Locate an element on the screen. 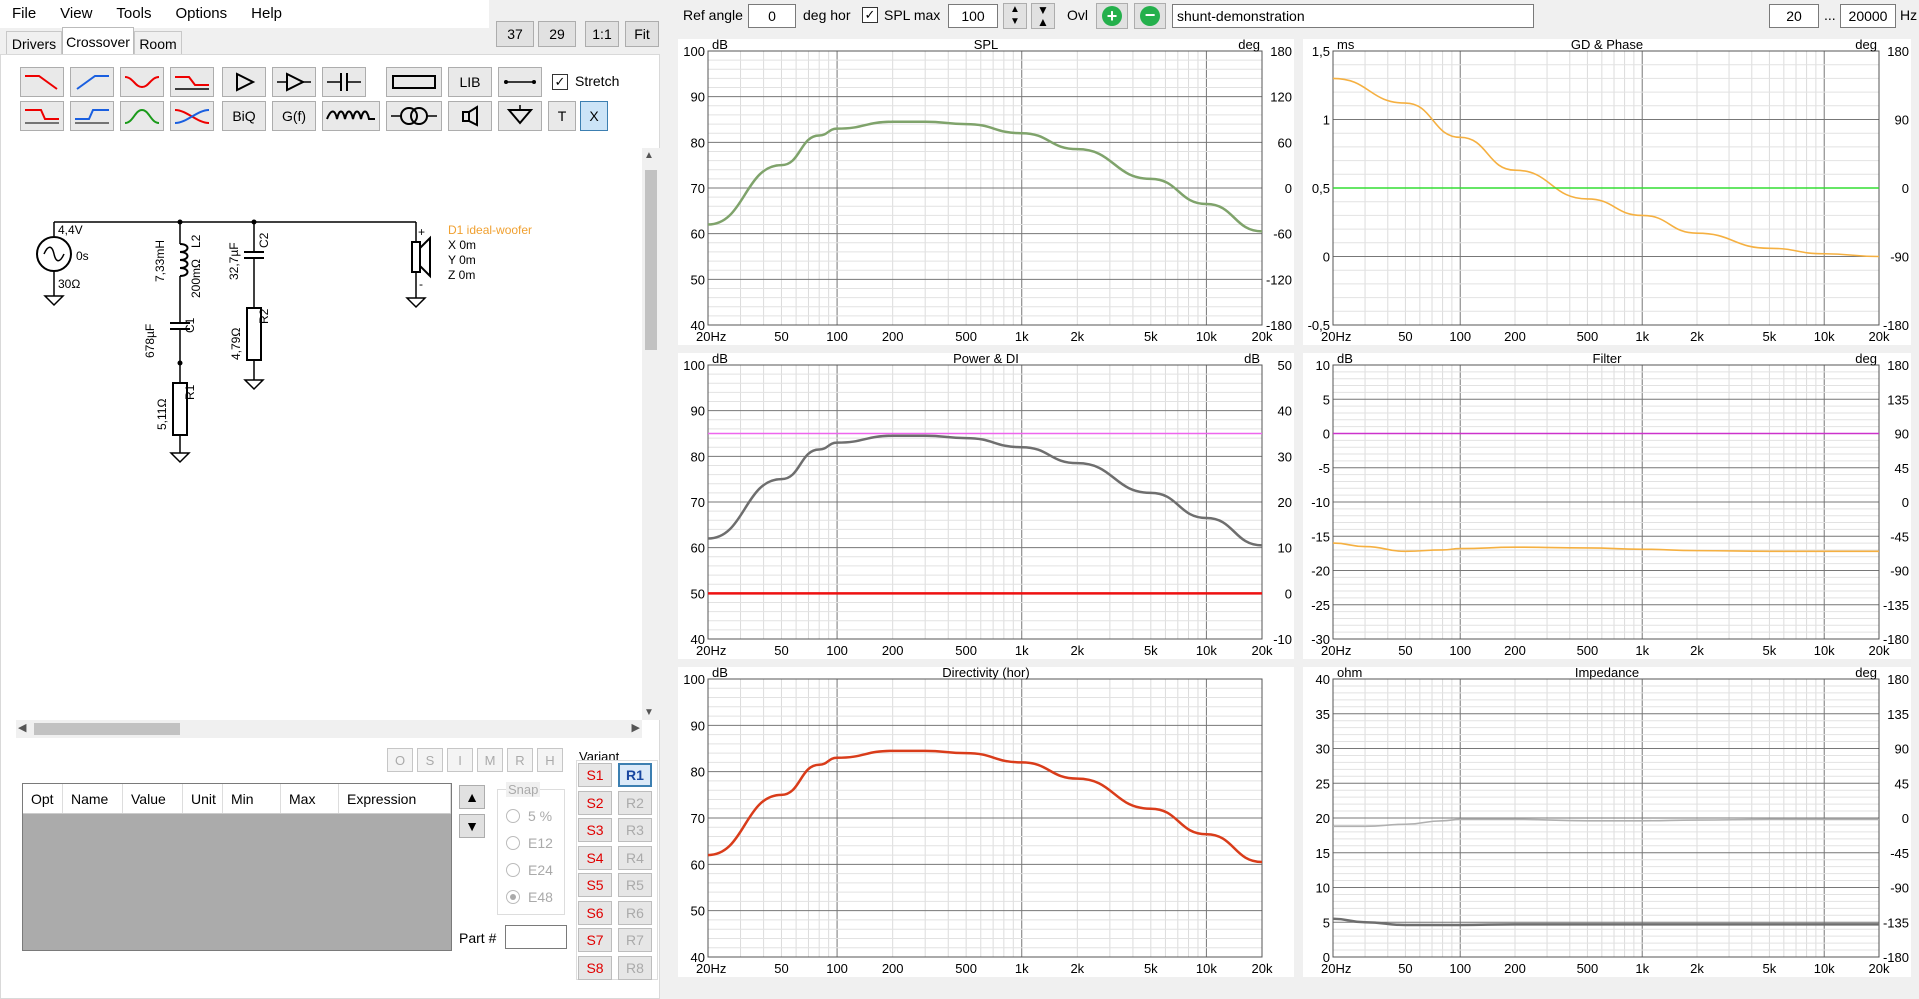  part-number-input is located at coordinates (536, 937).